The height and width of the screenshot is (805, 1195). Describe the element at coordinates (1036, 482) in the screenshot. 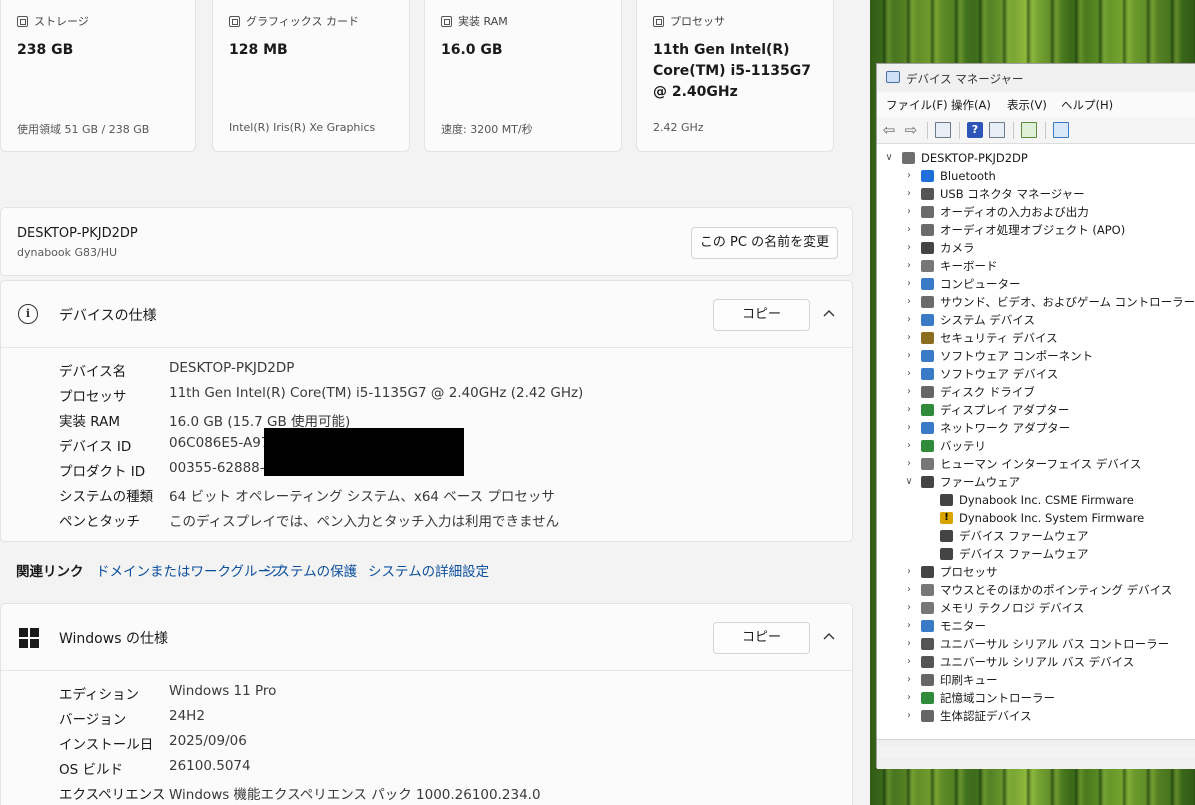

I see `tree-category: ∨ ファームウェア` at that location.